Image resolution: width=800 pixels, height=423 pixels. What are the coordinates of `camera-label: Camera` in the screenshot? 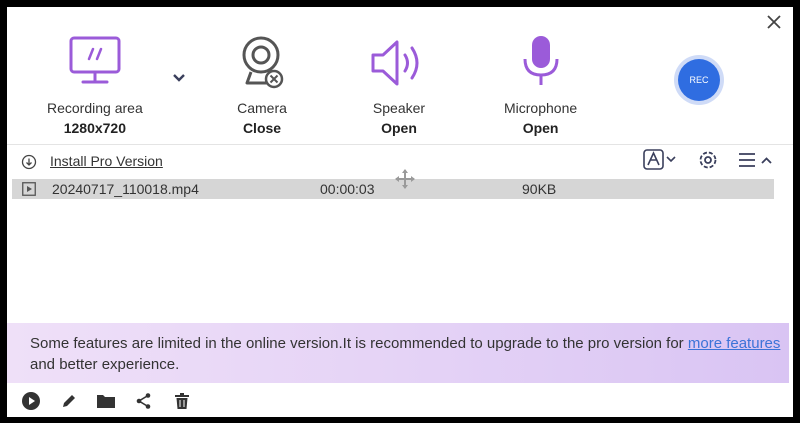 It's located at (262, 108).